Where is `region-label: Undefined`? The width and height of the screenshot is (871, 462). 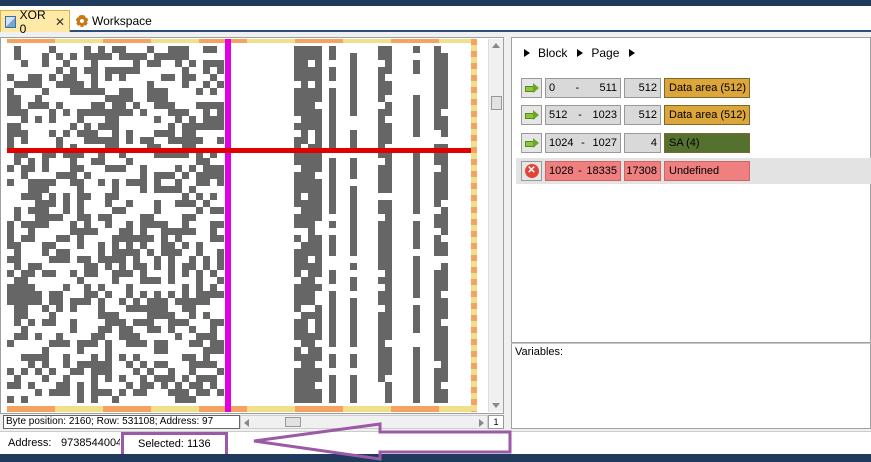
region-label: Undefined is located at coordinates (707, 171).